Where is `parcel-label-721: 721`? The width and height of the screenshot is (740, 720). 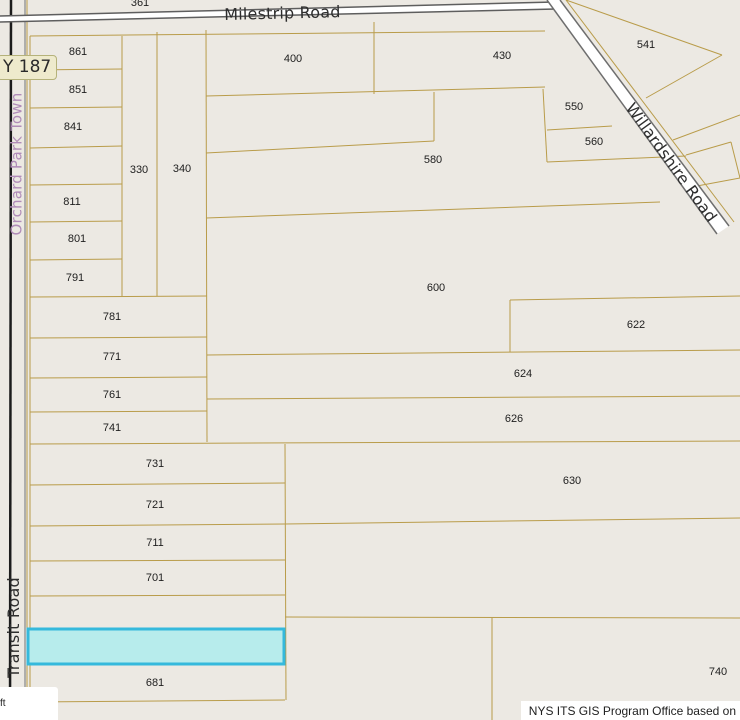
parcel-label-721: 721 is located at coordinates (155, 505).